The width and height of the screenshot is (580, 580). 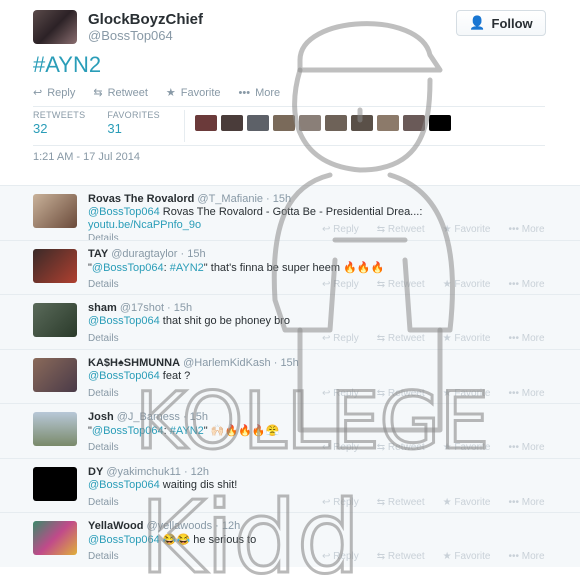 What do you see at coordinates (144, 225) in the screenshot?
I see `reply-link: youtu.be/NcaPPnfo_9o` at bounding box center [144, 225].